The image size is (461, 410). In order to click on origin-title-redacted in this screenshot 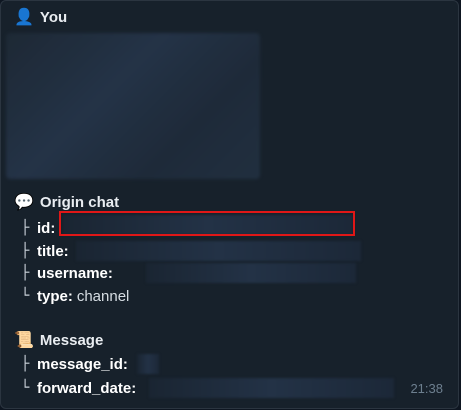, I will do `click(218, 251)`.